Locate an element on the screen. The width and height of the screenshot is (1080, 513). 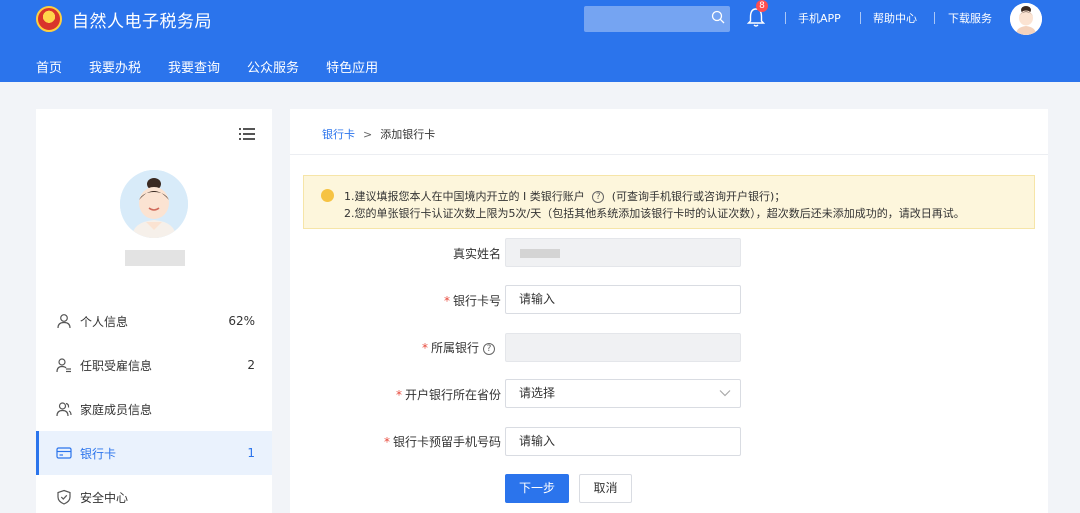
user-avatar is located at coordinates (1026, 19).